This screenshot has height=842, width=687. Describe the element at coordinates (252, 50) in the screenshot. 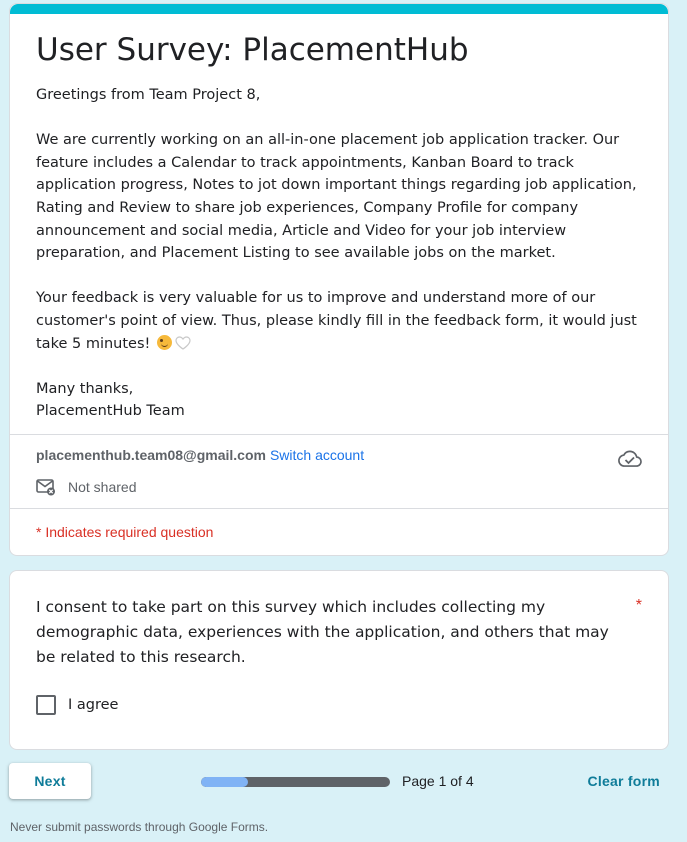

I see `form-title: User Survey: PlacementHub` at that location.